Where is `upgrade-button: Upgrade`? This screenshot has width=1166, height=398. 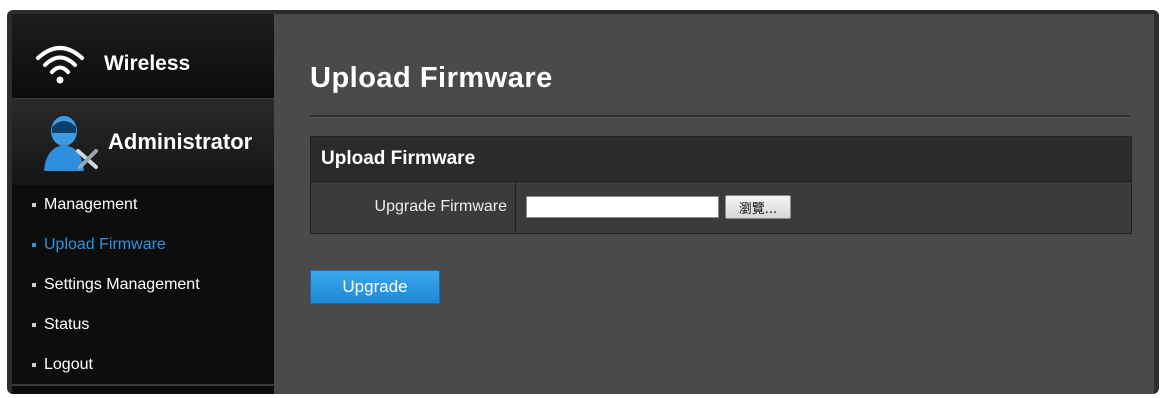 upgrade-button: Upgrade is located at coordinates (375, 287).